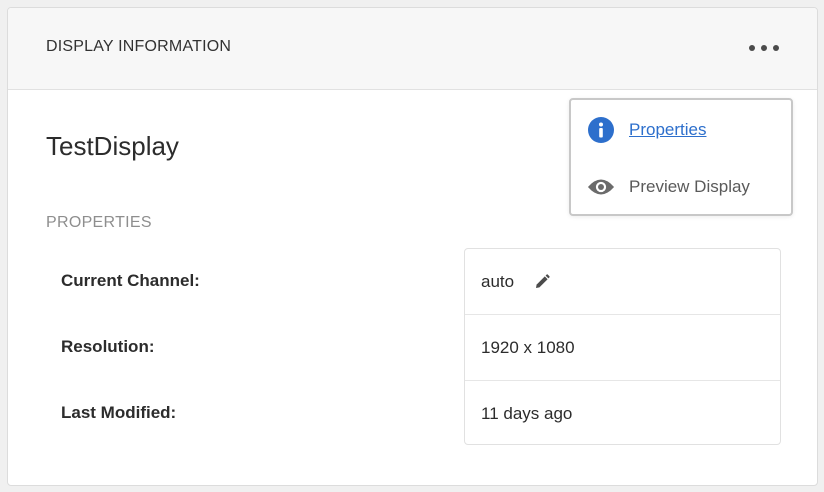  Describe the element at coordinates (527, 413) in the screenshot. I see `last-modified-value: 11 days ago` at that location.